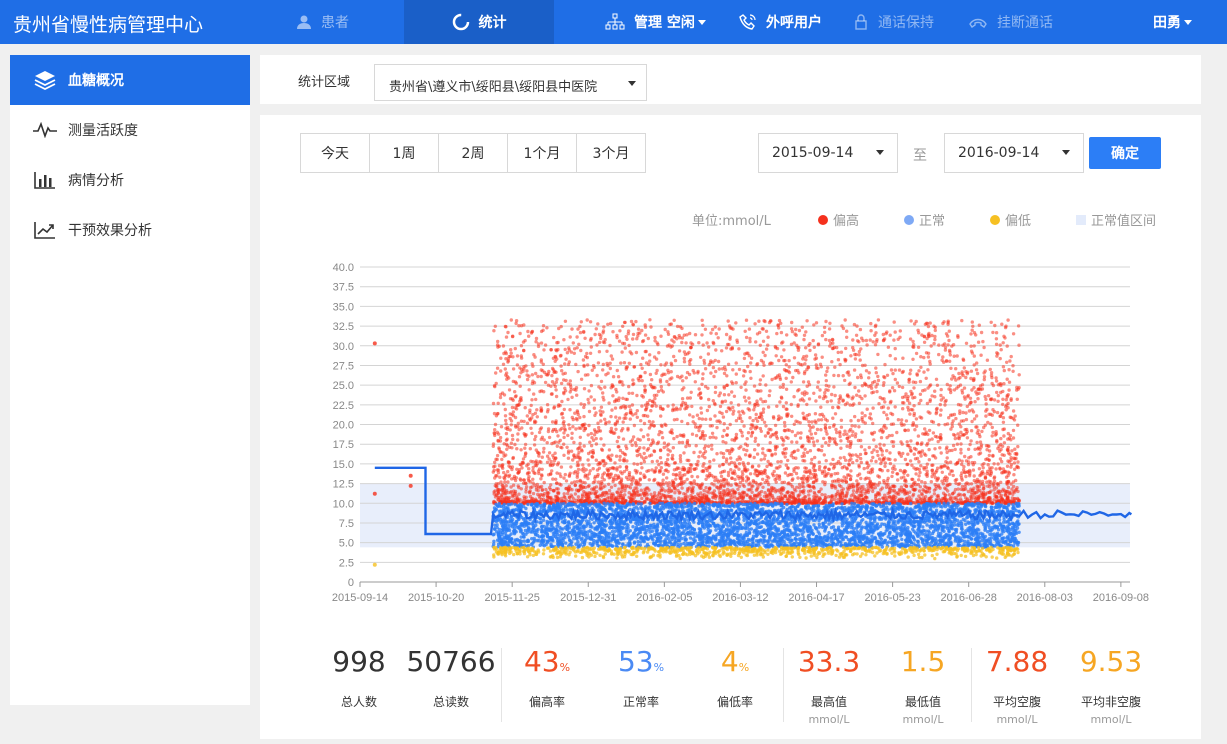  What do you see at coordinates (335, 153) in the screenshot?
I see `range-today-button: 今天` at bounding box center [335, 153].